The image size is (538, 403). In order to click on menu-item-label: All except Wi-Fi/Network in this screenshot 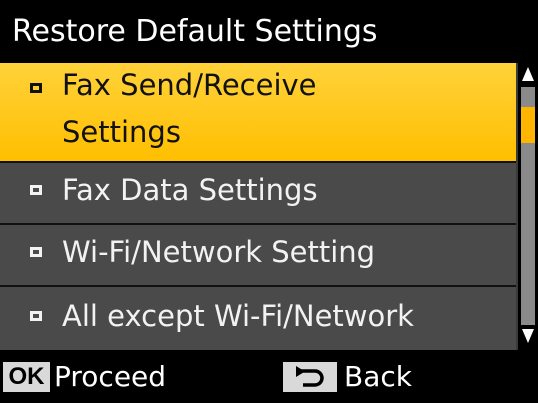, I will do `click(238, 316)`.